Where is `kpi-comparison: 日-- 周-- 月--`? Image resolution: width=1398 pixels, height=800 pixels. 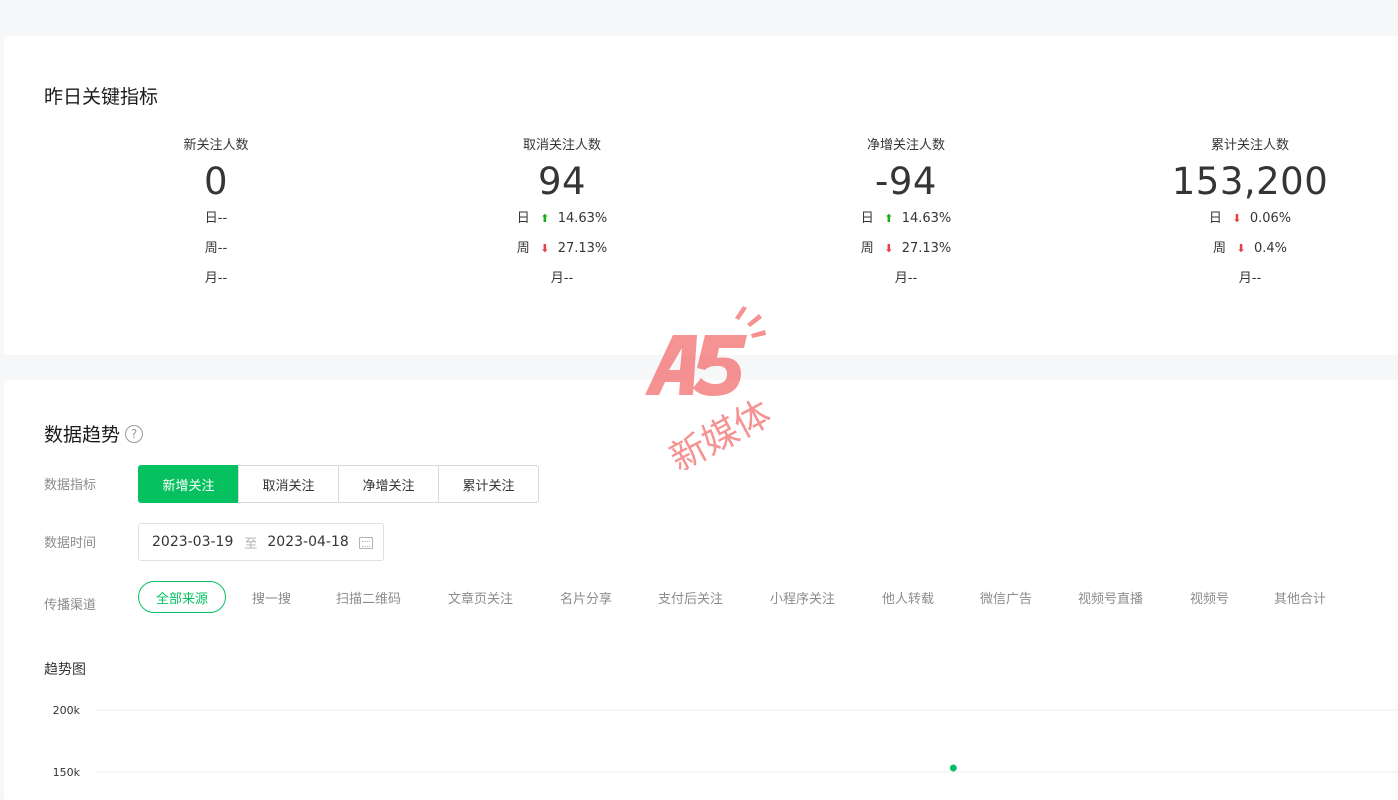 kpi-comparison: 日-- 周-- 月-- is located at coordinates (216, 249).